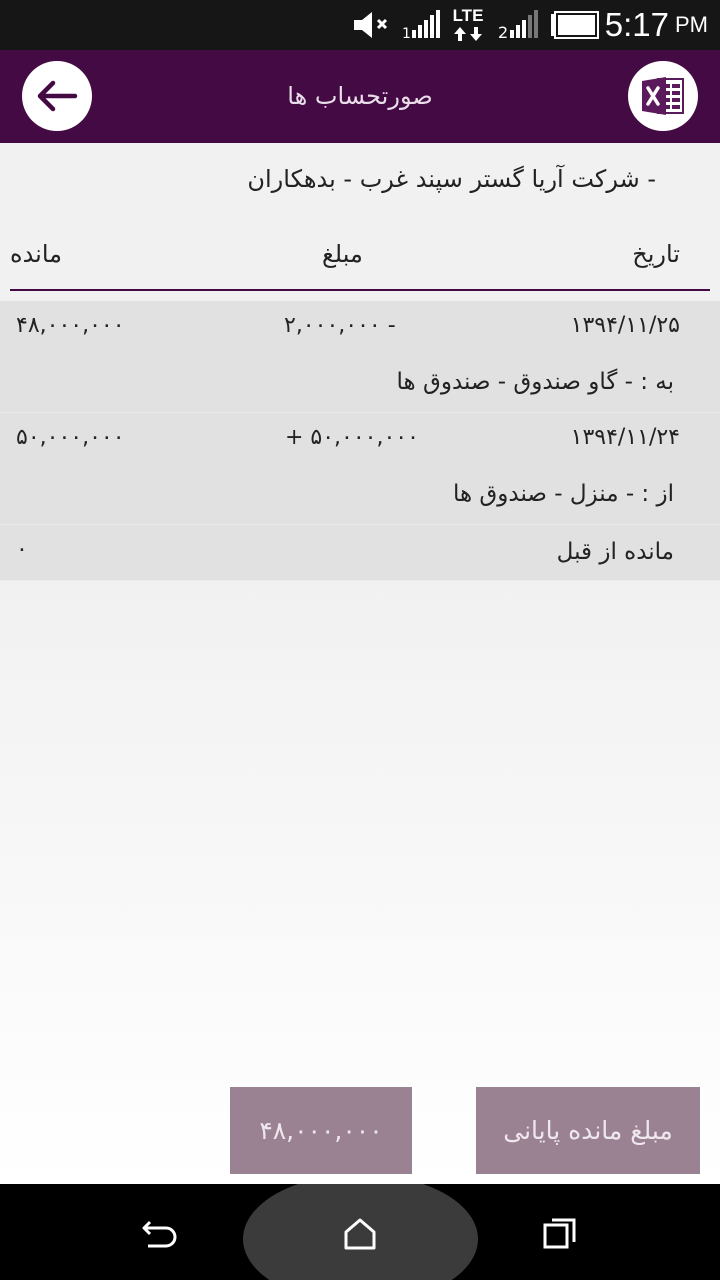 This screenshot has width=720, height=1280. Describe the element at coordinates (373, 25) in the screenshot. I see `volume-muted-icon` at that location.